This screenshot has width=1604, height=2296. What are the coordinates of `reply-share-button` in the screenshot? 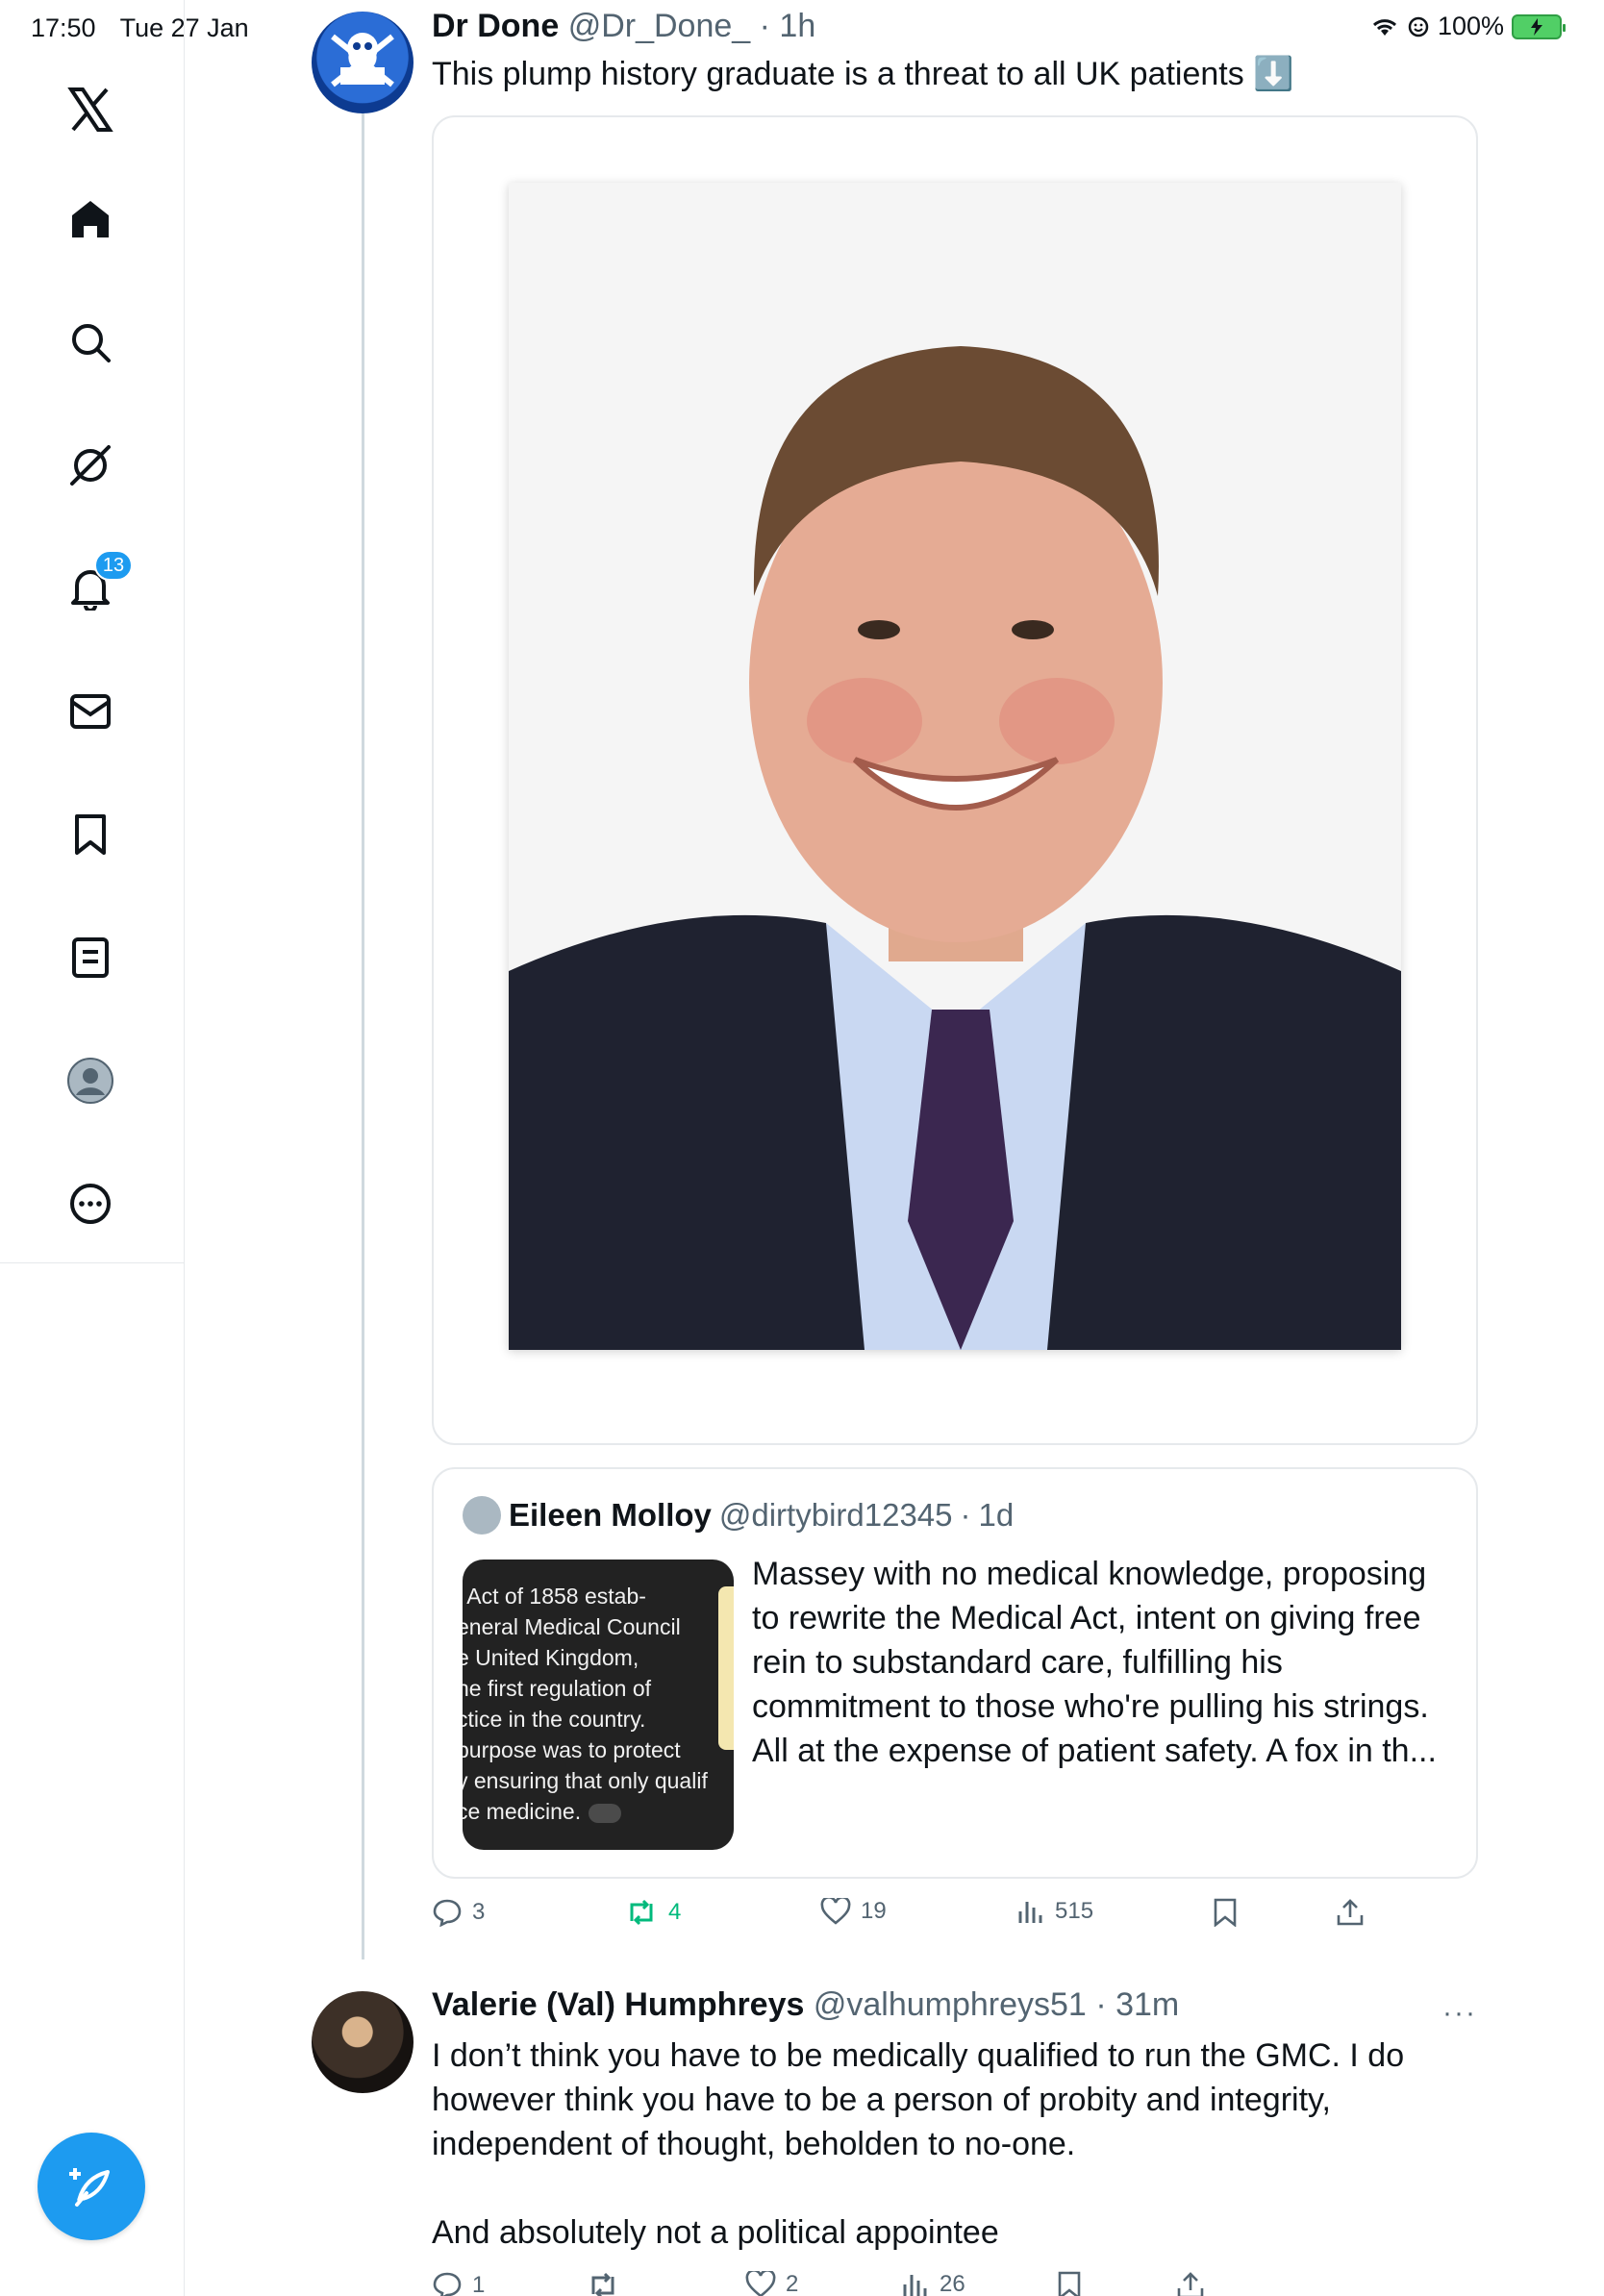 It's located at (1190, 2283).